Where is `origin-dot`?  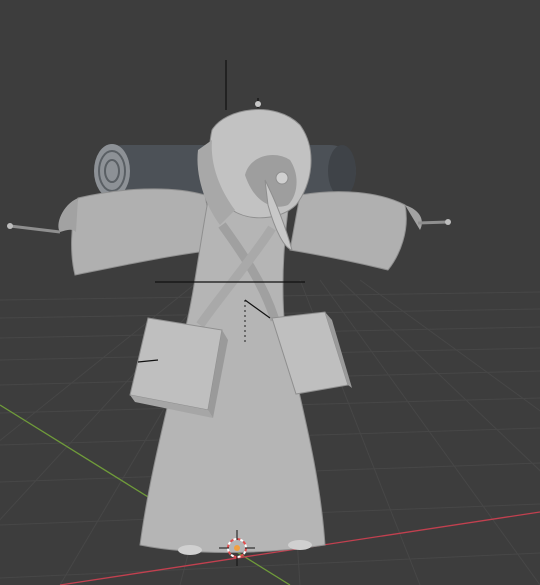
origin-dot is located at coordinates (237, 548).